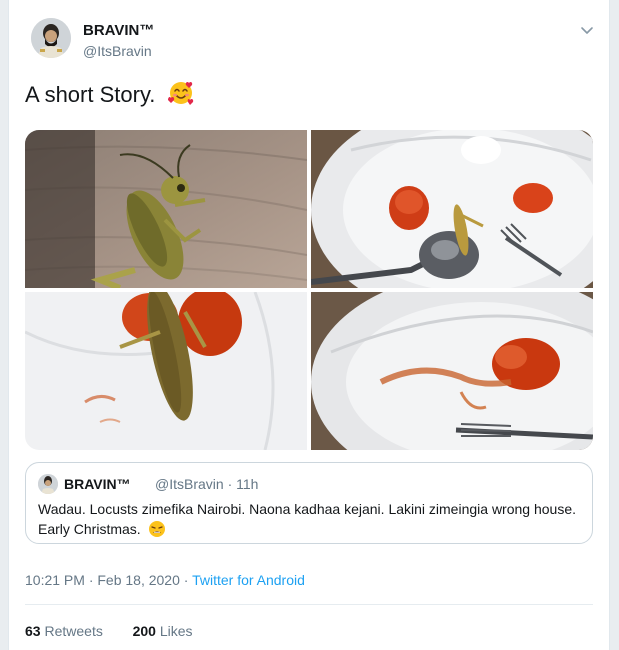  What do you see at coordinates (118, 30) in the screenshot?
I see `author-name: BRAVIN™` at bounding box center [118, 30].